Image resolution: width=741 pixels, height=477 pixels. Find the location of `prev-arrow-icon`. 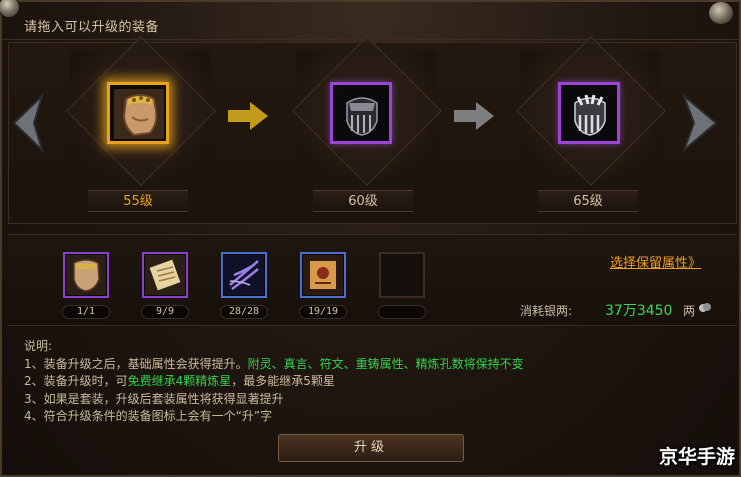

prev-arrow-icon is located at coordinates (27, 123).